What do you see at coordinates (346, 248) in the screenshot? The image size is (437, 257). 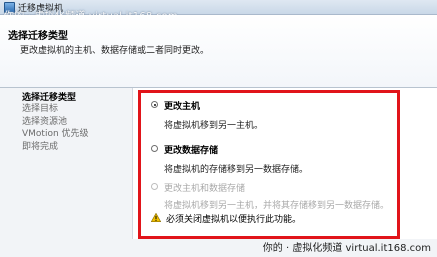 I see `watermark-bottom: 你的 · 虚拟化频道 virtual.it168.com` at bounding box center [346, 248].